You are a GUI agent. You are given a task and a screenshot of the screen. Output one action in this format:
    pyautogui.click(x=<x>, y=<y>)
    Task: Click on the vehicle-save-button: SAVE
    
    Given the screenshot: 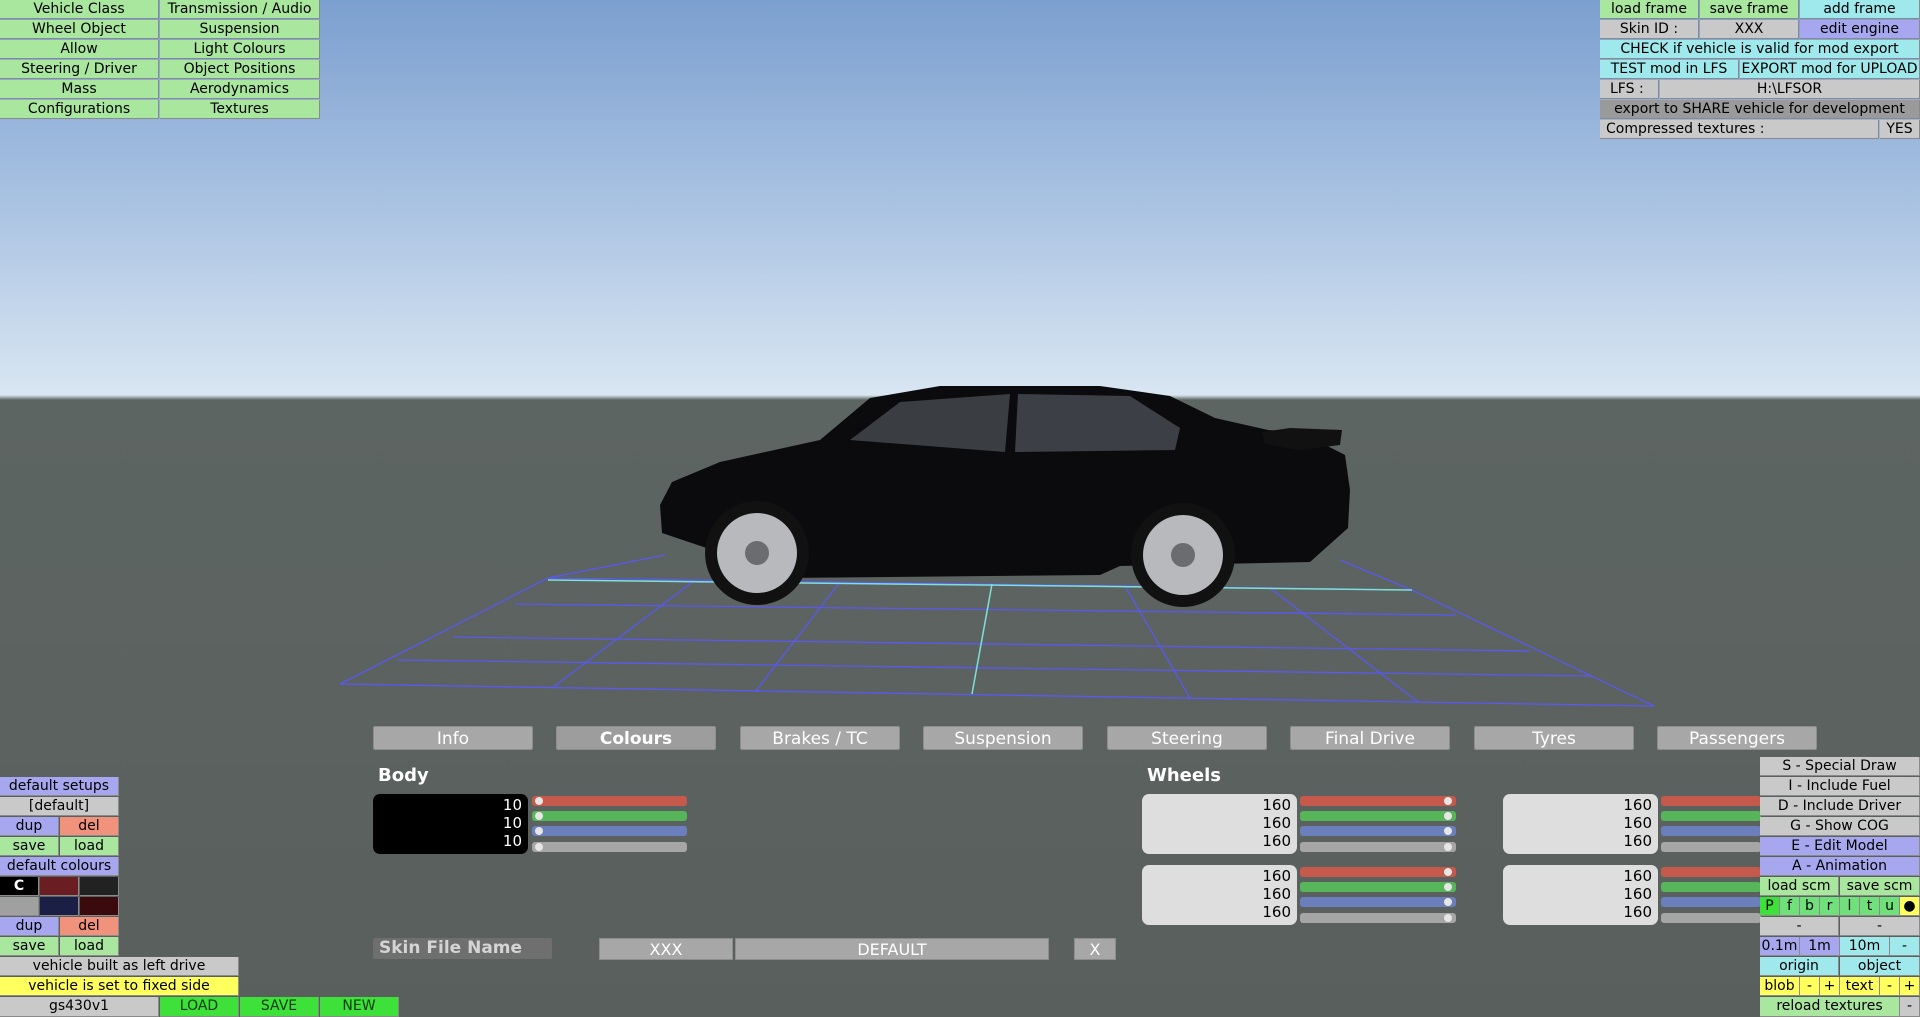 What is the action you would take?
    pyautogui.click(x=279, y=1007)
    